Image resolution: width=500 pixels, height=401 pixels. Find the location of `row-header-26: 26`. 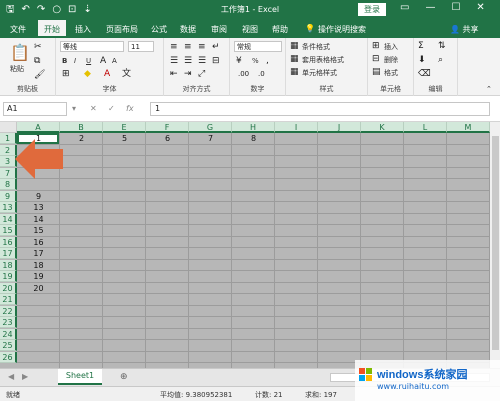

row-header-26: 26 is located at coordinates (8, 357).